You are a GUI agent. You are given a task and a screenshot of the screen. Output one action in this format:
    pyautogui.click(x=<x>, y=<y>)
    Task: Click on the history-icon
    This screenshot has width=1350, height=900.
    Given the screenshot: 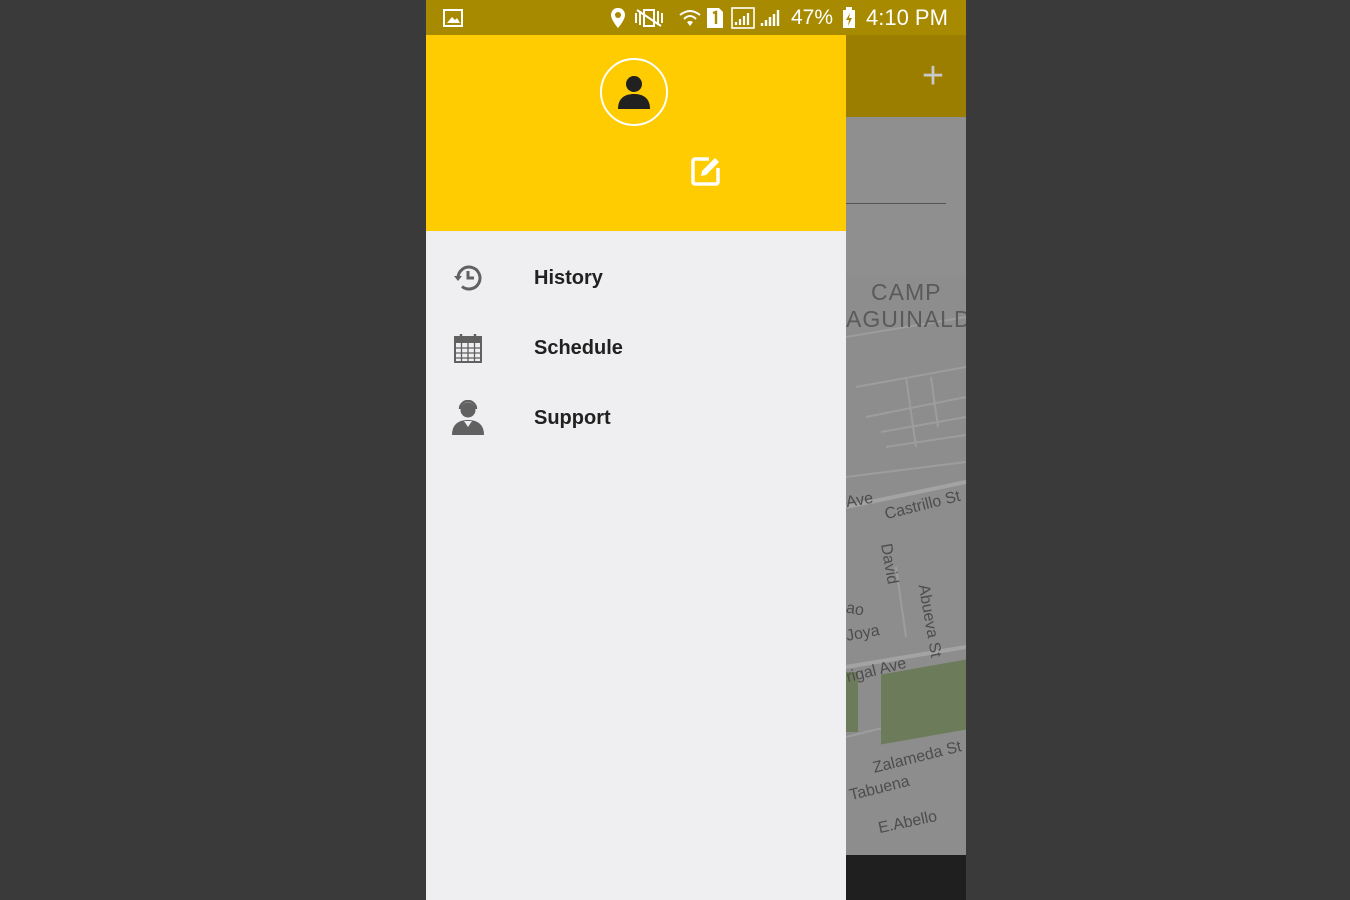 What is the action you would take?
    pyautogui.click(x=468, y=278)
    